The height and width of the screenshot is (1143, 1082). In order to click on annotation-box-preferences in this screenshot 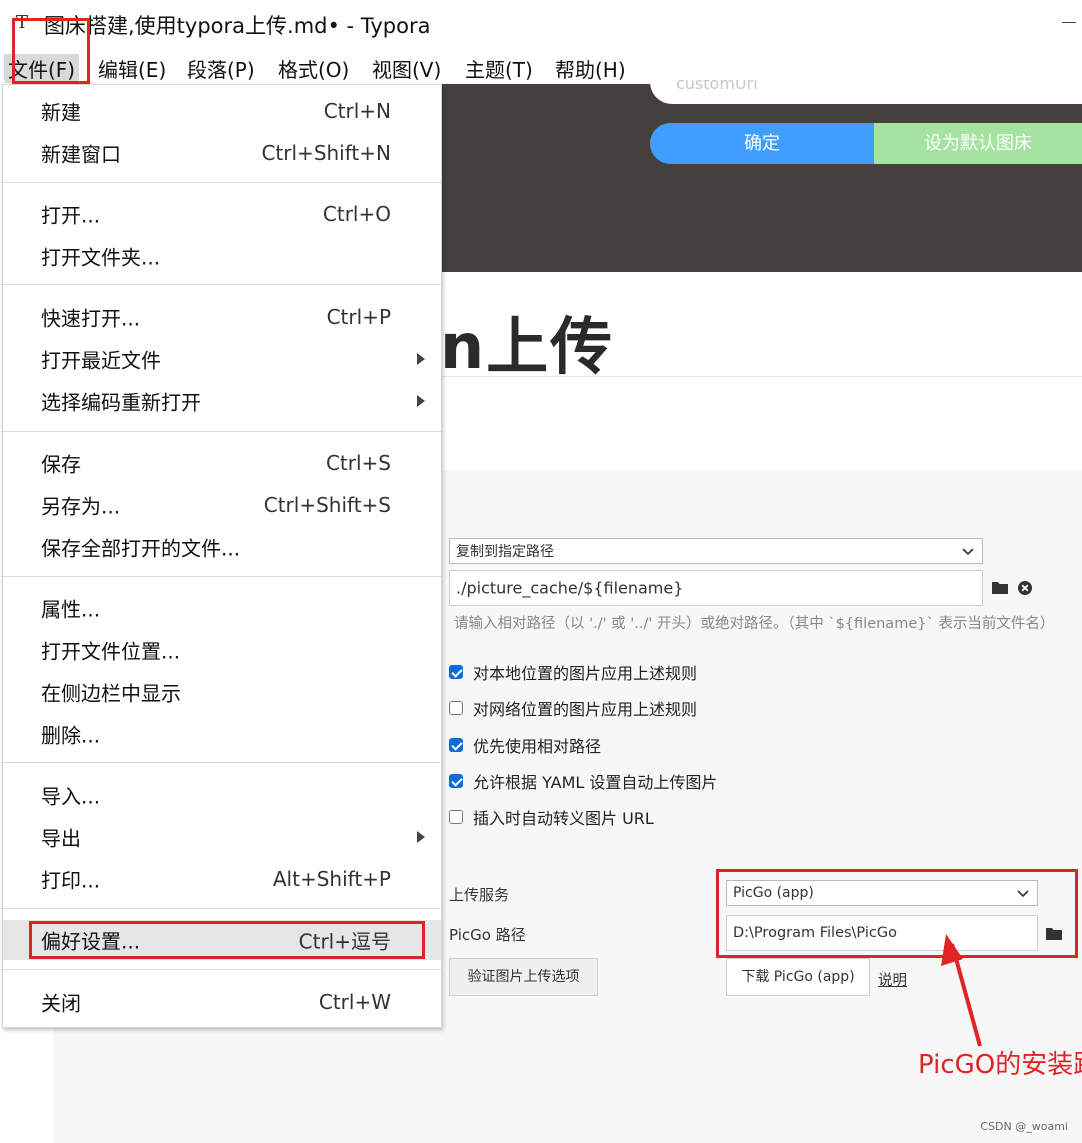, I will do `click(227, 940)`.